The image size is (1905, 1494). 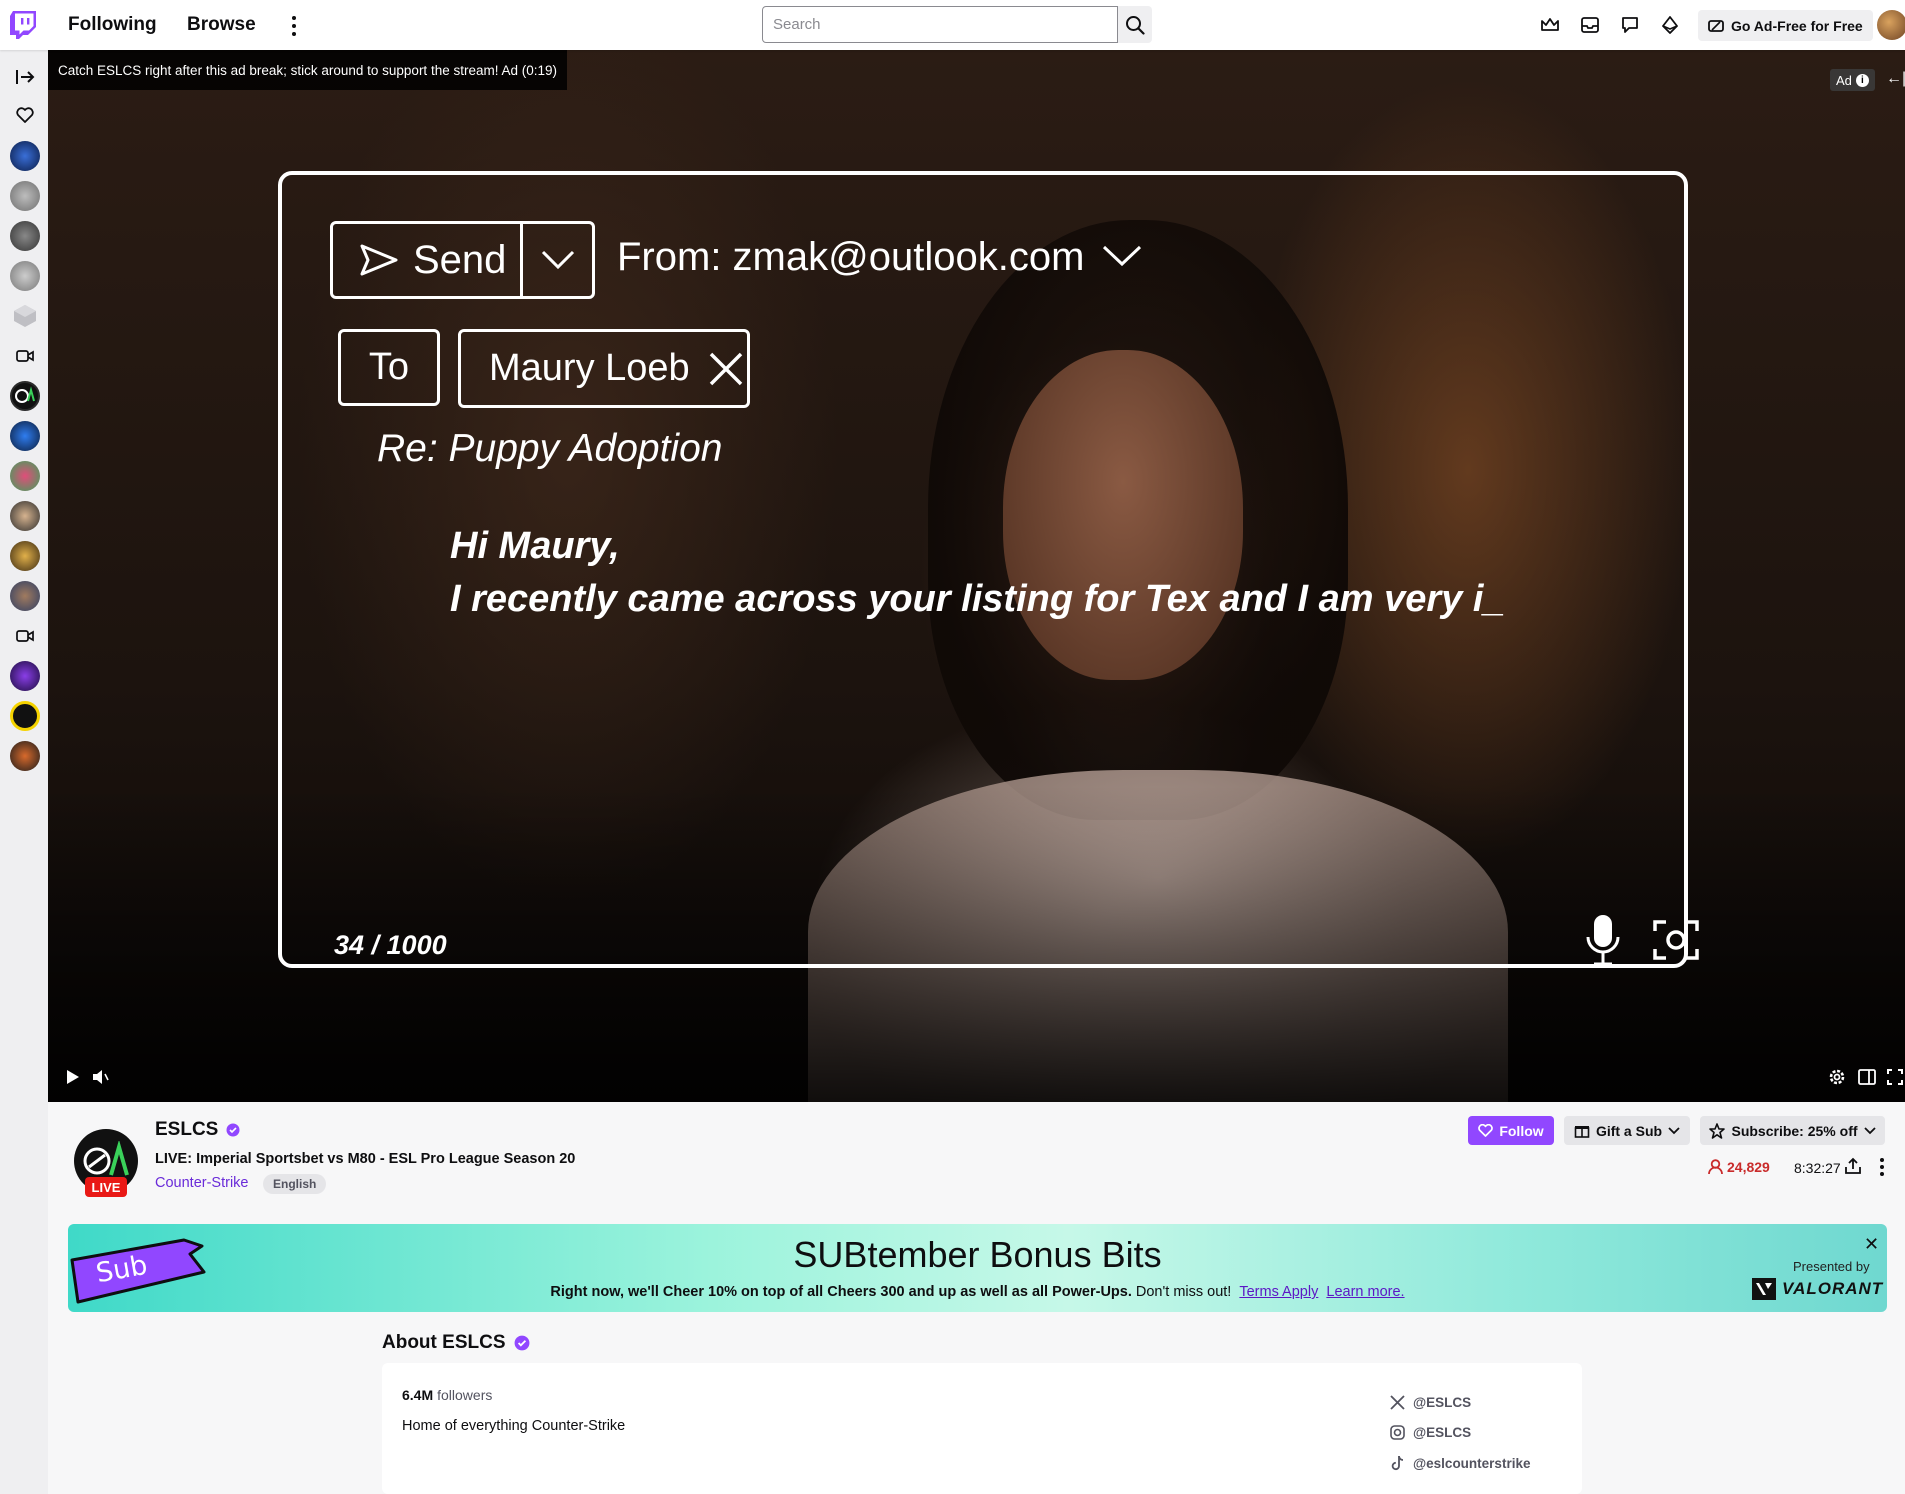 What do you see at coordinates (604, 368) in the screenshot?
I see `ad-recipient-chip: Maury Loeb` at bounding box center [604, 368].